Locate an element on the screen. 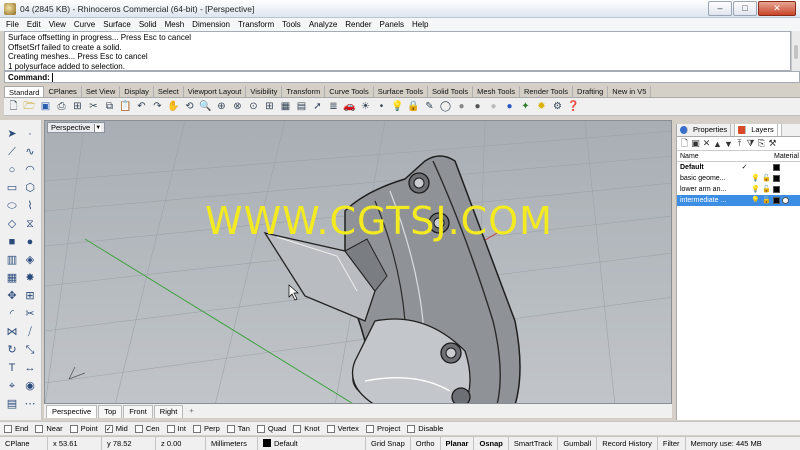 This screenshot has width=800, height=450. lock-icon: 🔒 is located at coordinates (413, 107).